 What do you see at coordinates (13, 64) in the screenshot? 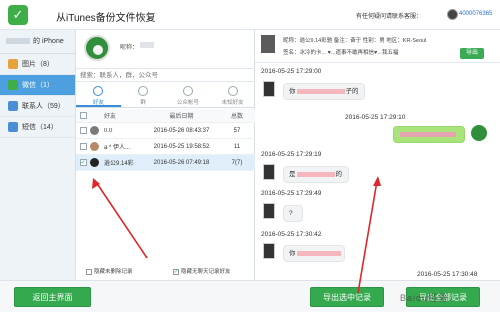
I see `photo-icon` at bounding box center [13, 64].